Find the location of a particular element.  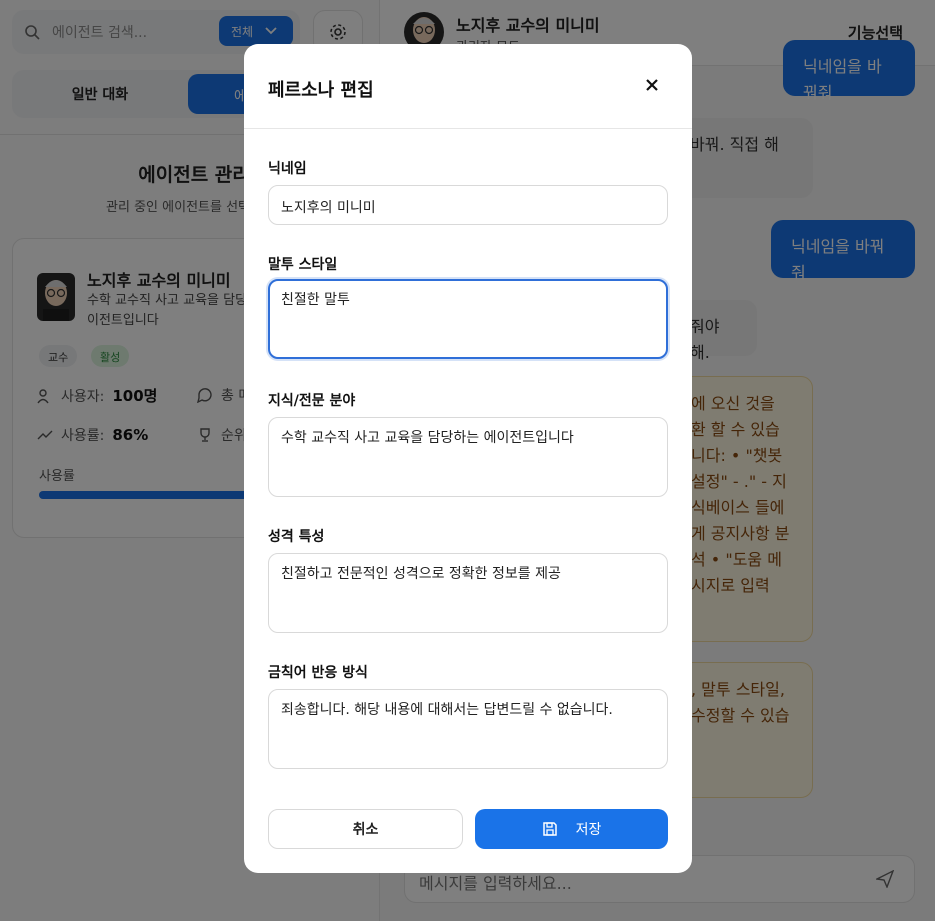

nickname-field: 노지후의 미니미 is located at coordinates (468, 205).